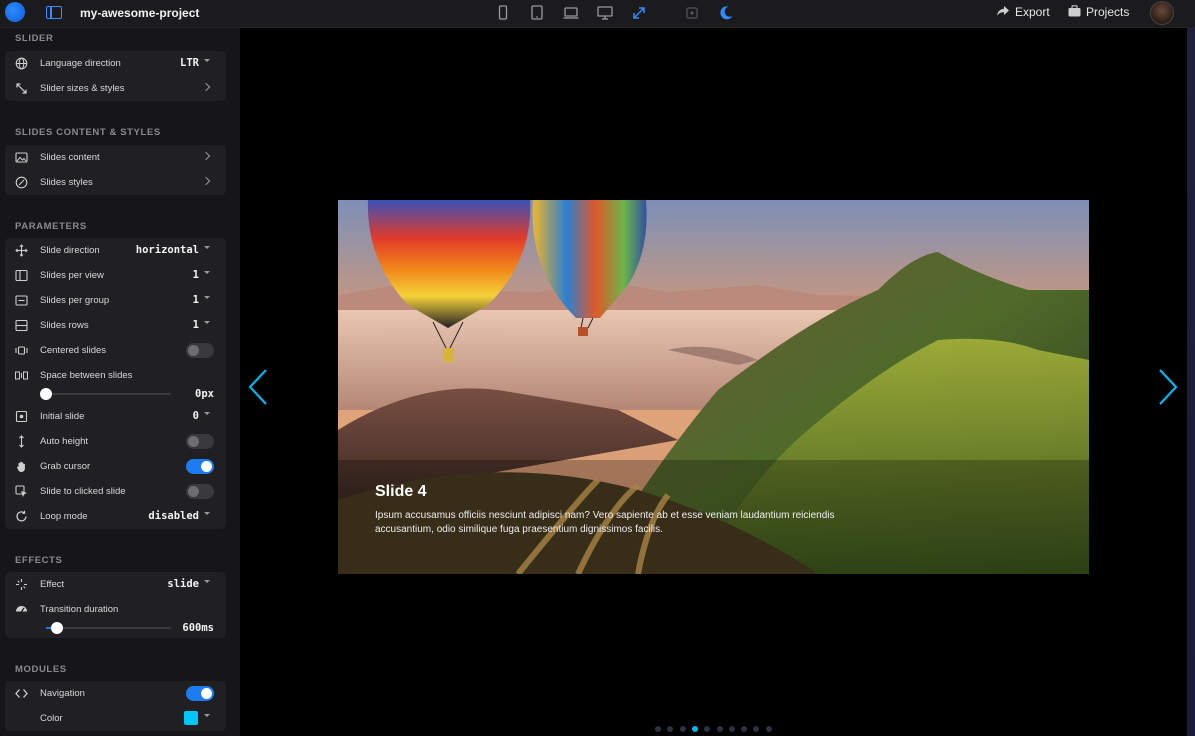 The height and width of the screenshot is (736, 1195). I want to click on loop-icon, so click(21, 516).